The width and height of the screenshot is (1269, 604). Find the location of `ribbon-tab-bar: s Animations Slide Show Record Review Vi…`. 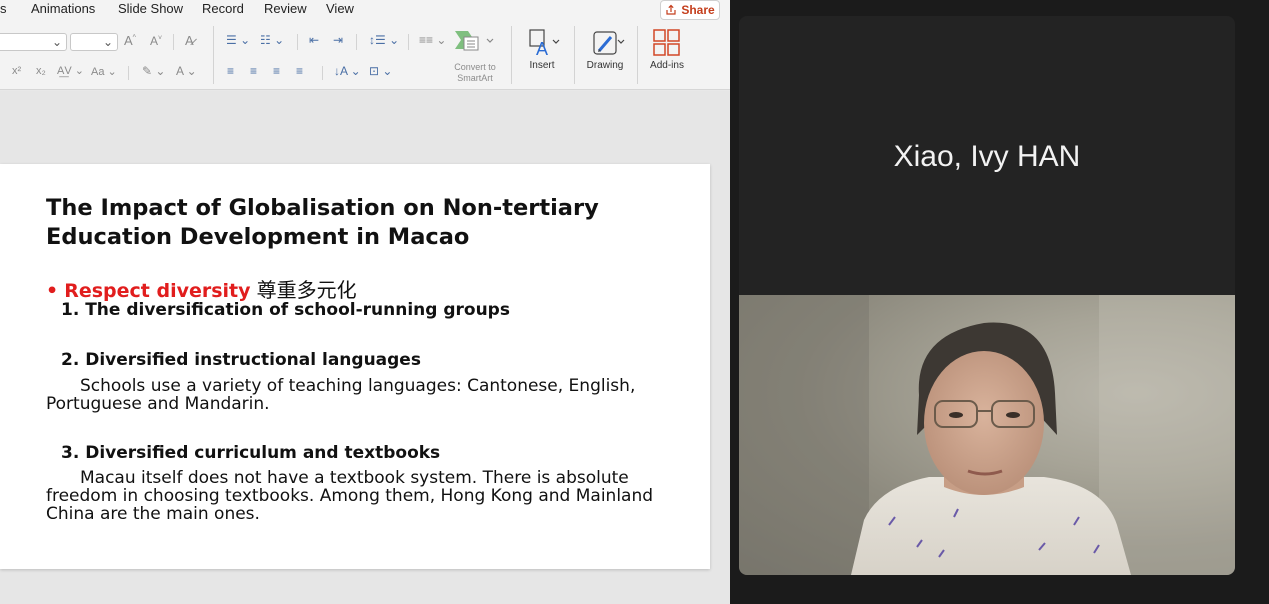

ribbon-tab-bar: s Animations Slide Show Record Review Vi… is located at coordinates (365, 10).